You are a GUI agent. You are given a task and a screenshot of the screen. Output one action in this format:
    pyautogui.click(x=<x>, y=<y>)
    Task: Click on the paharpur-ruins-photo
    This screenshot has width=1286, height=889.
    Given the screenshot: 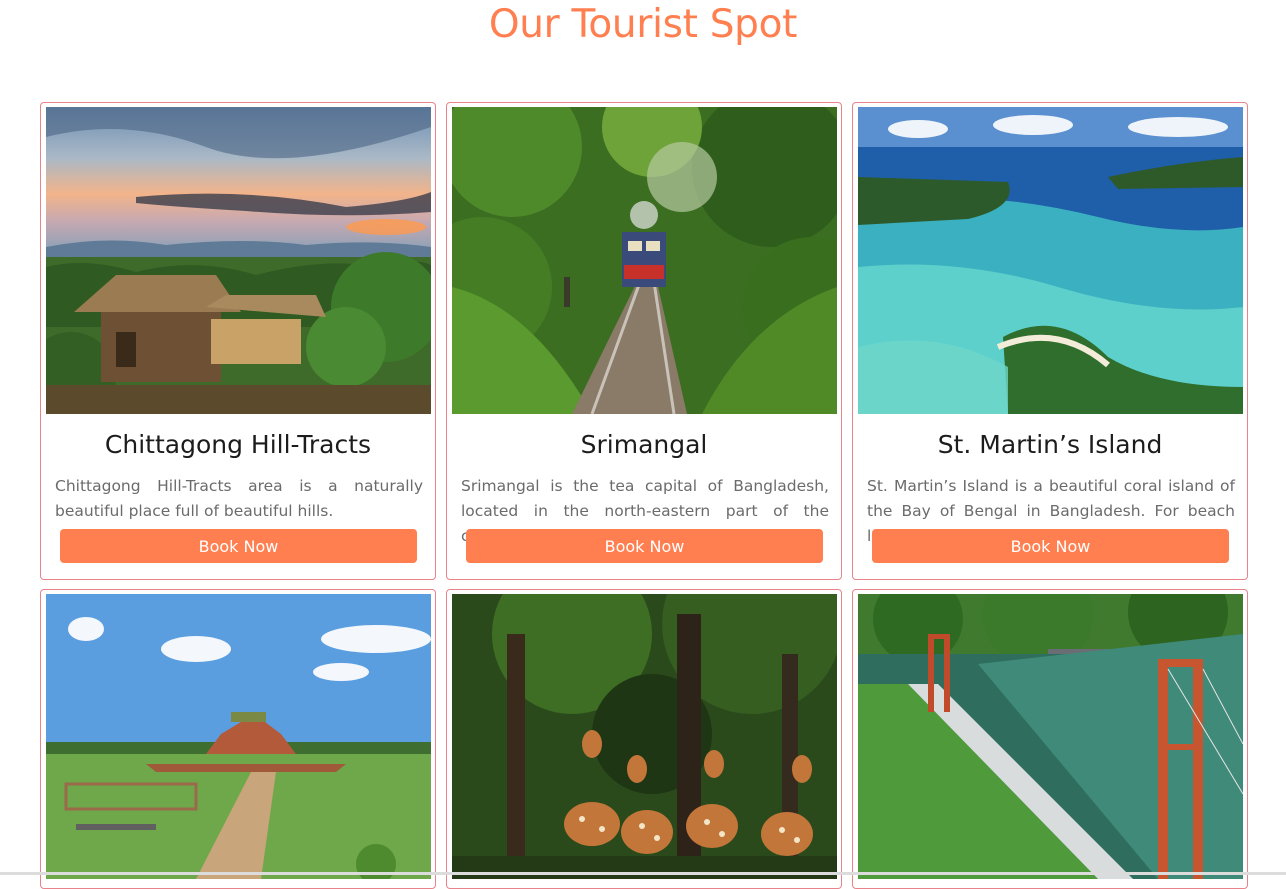 What is the action you would take?
    pyautogui.click(x=238, y=736)
    